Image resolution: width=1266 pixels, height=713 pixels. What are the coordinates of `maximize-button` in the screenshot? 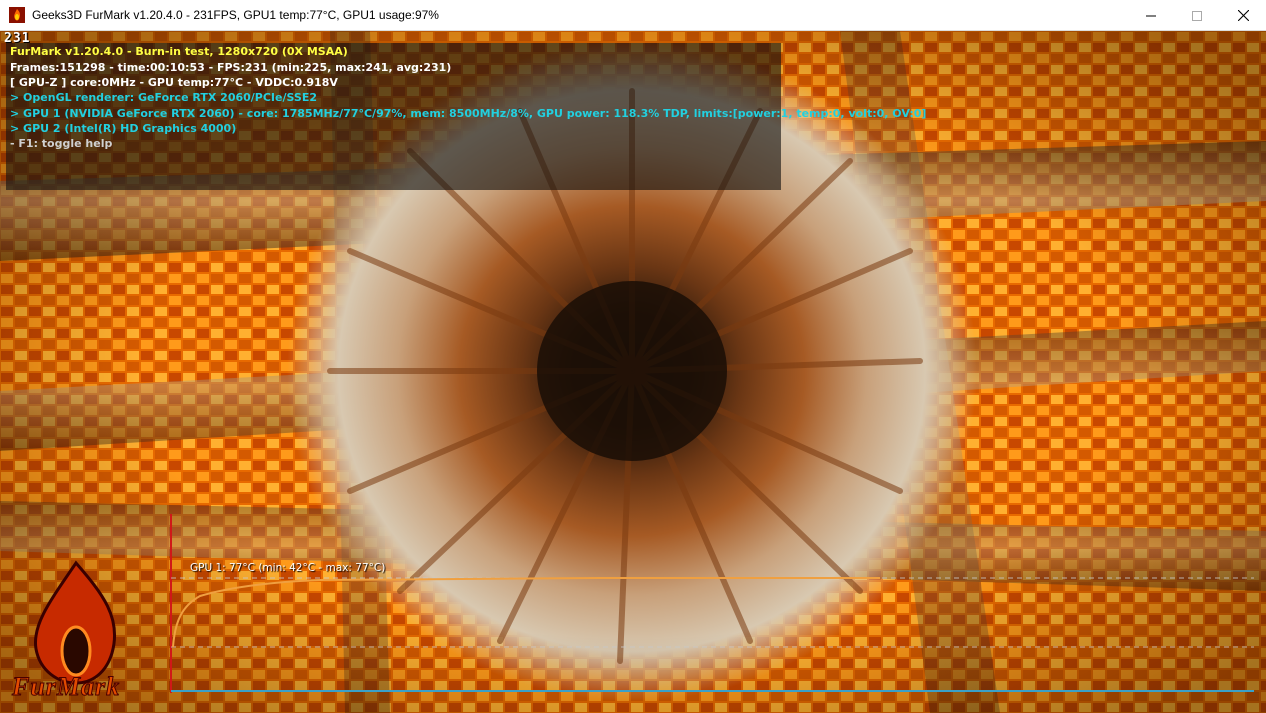 It's located at (1197, 15).